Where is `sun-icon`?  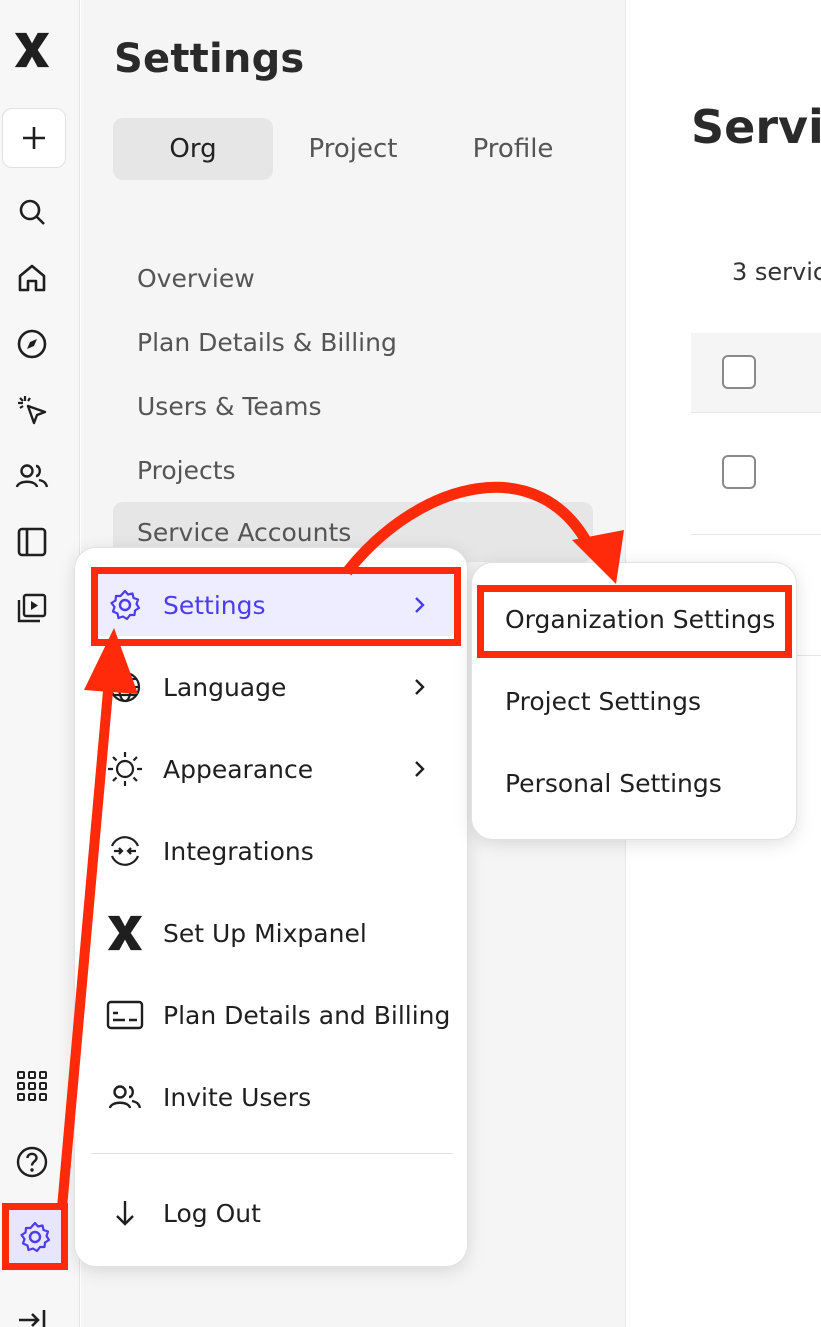
sun-icon is located at coordinates (125, 769).